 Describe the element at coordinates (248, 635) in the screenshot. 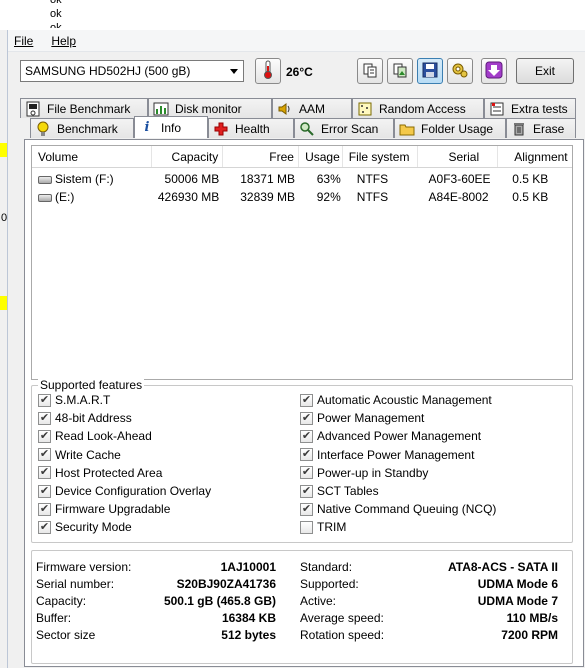

I see `sector-value: 512 bytes` at that location.